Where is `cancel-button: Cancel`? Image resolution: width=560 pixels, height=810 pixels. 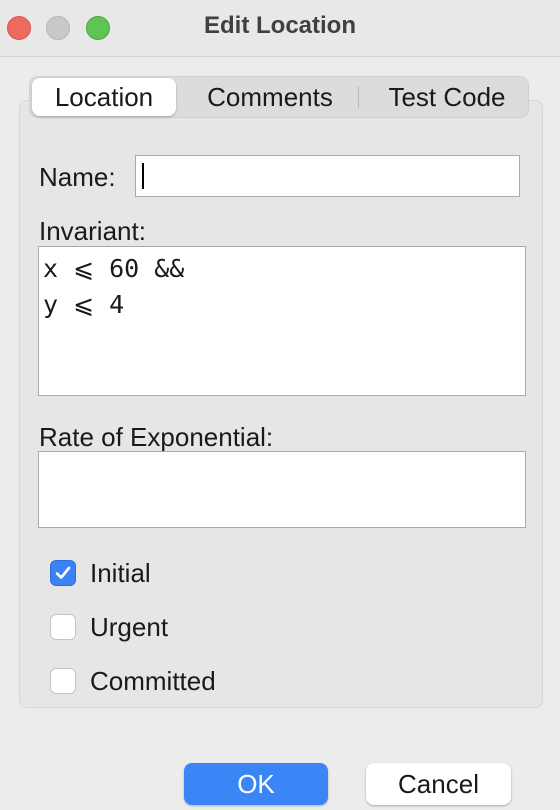
cancel-button: Cancel is located at coordinates (438, 784).